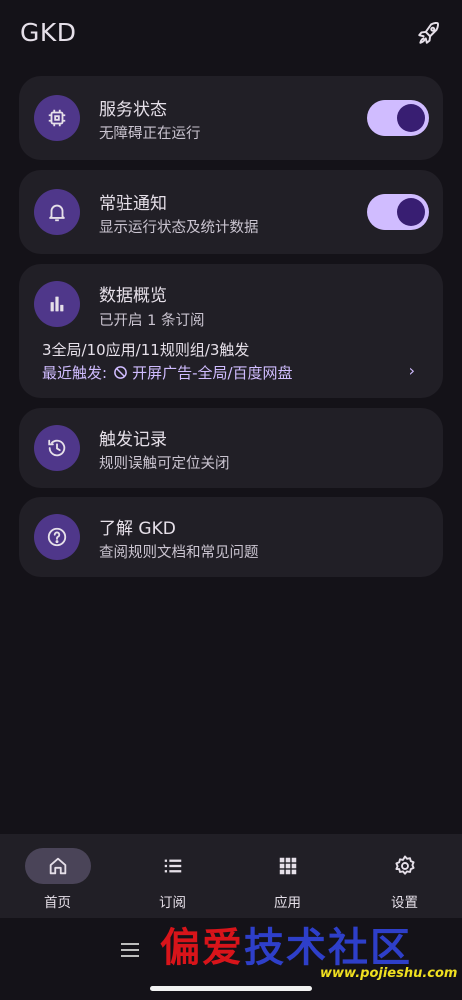 Image resolution: width=462 pixels, height=1000 pixels. I want to click on app-title: GKD, so click(48, 32).